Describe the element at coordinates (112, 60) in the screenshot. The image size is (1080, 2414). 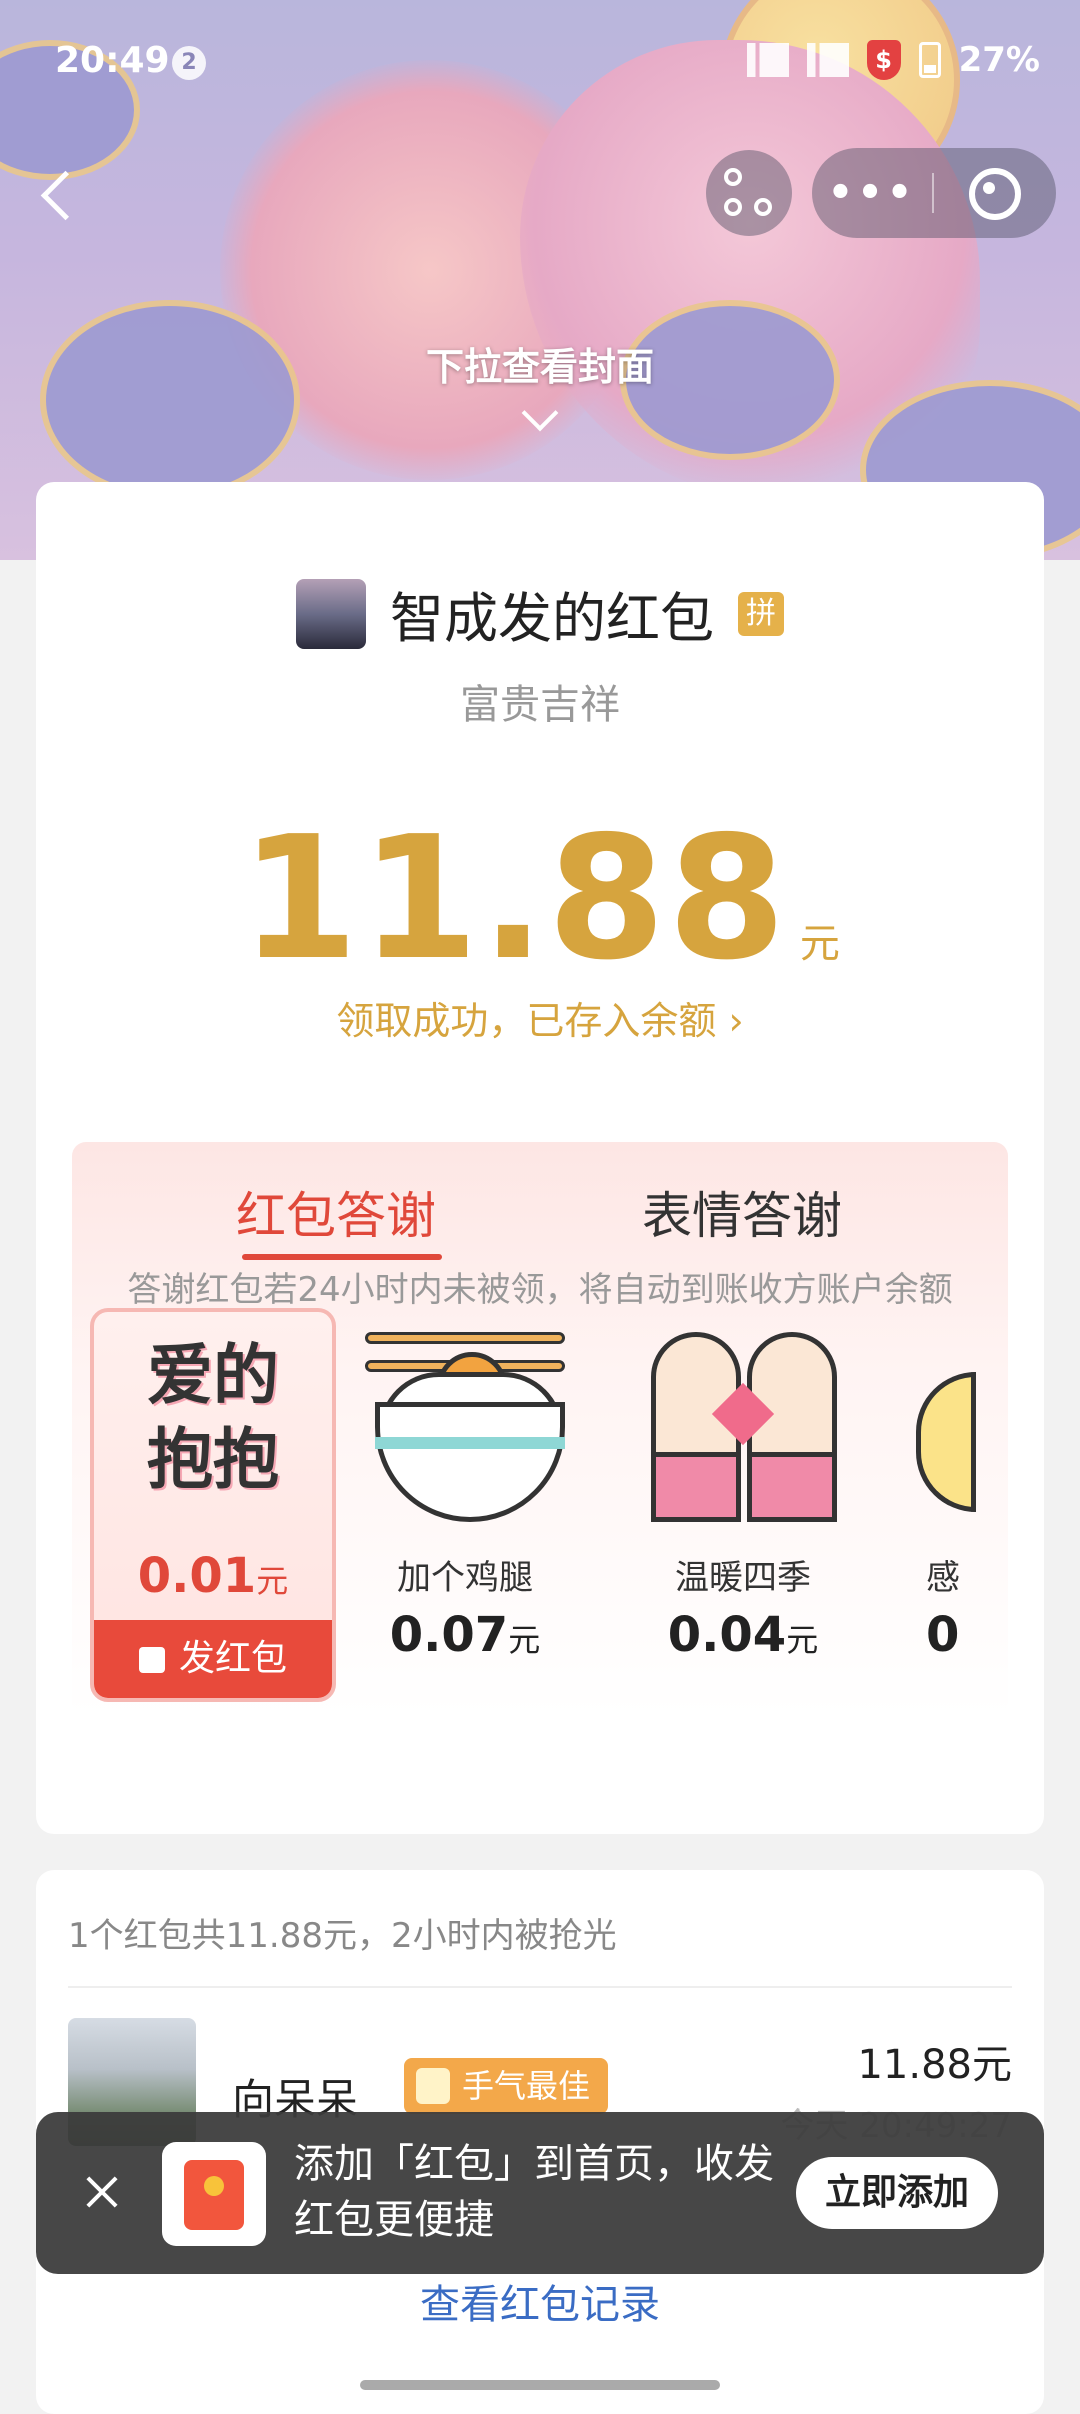
I see `clock: 20:49` at that location.